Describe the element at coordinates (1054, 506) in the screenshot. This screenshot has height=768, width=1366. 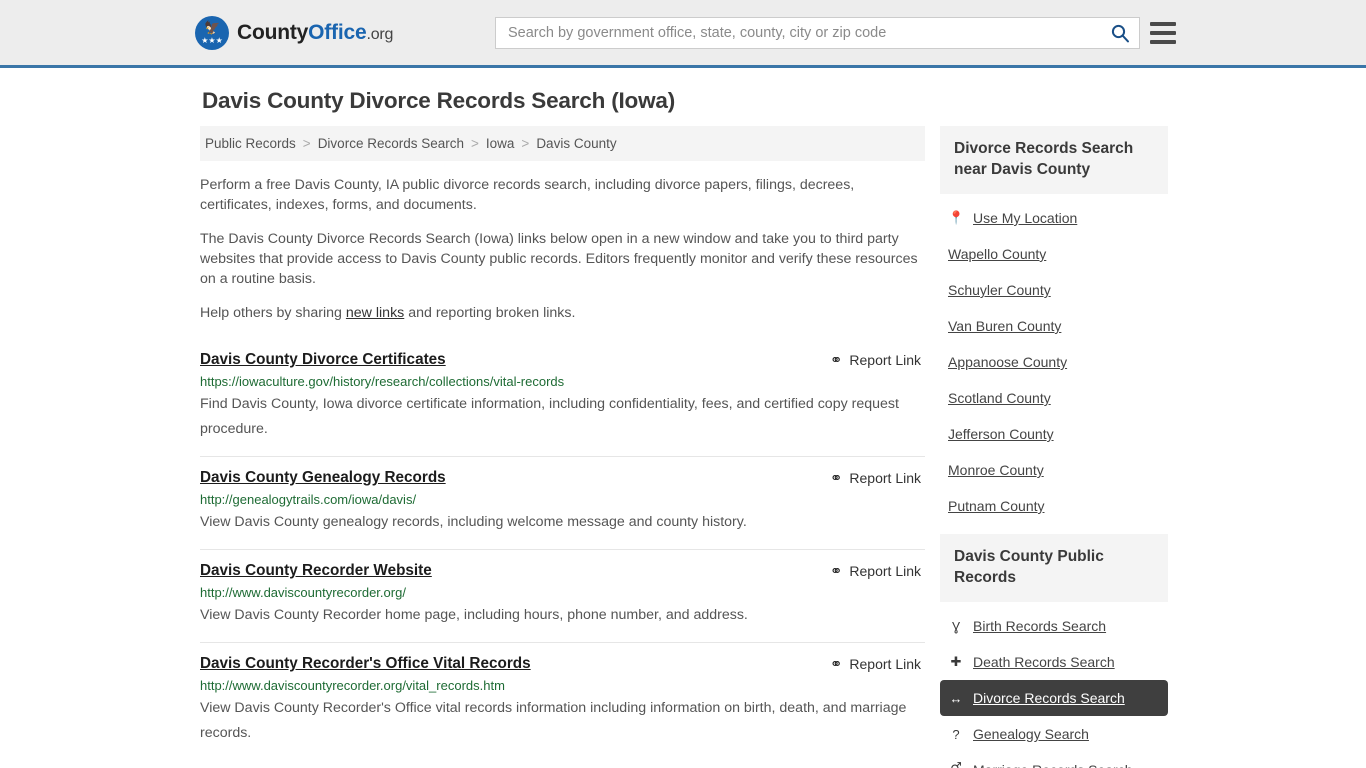
I see `sidebar-item-putnam-county: Putnam County` at that location.